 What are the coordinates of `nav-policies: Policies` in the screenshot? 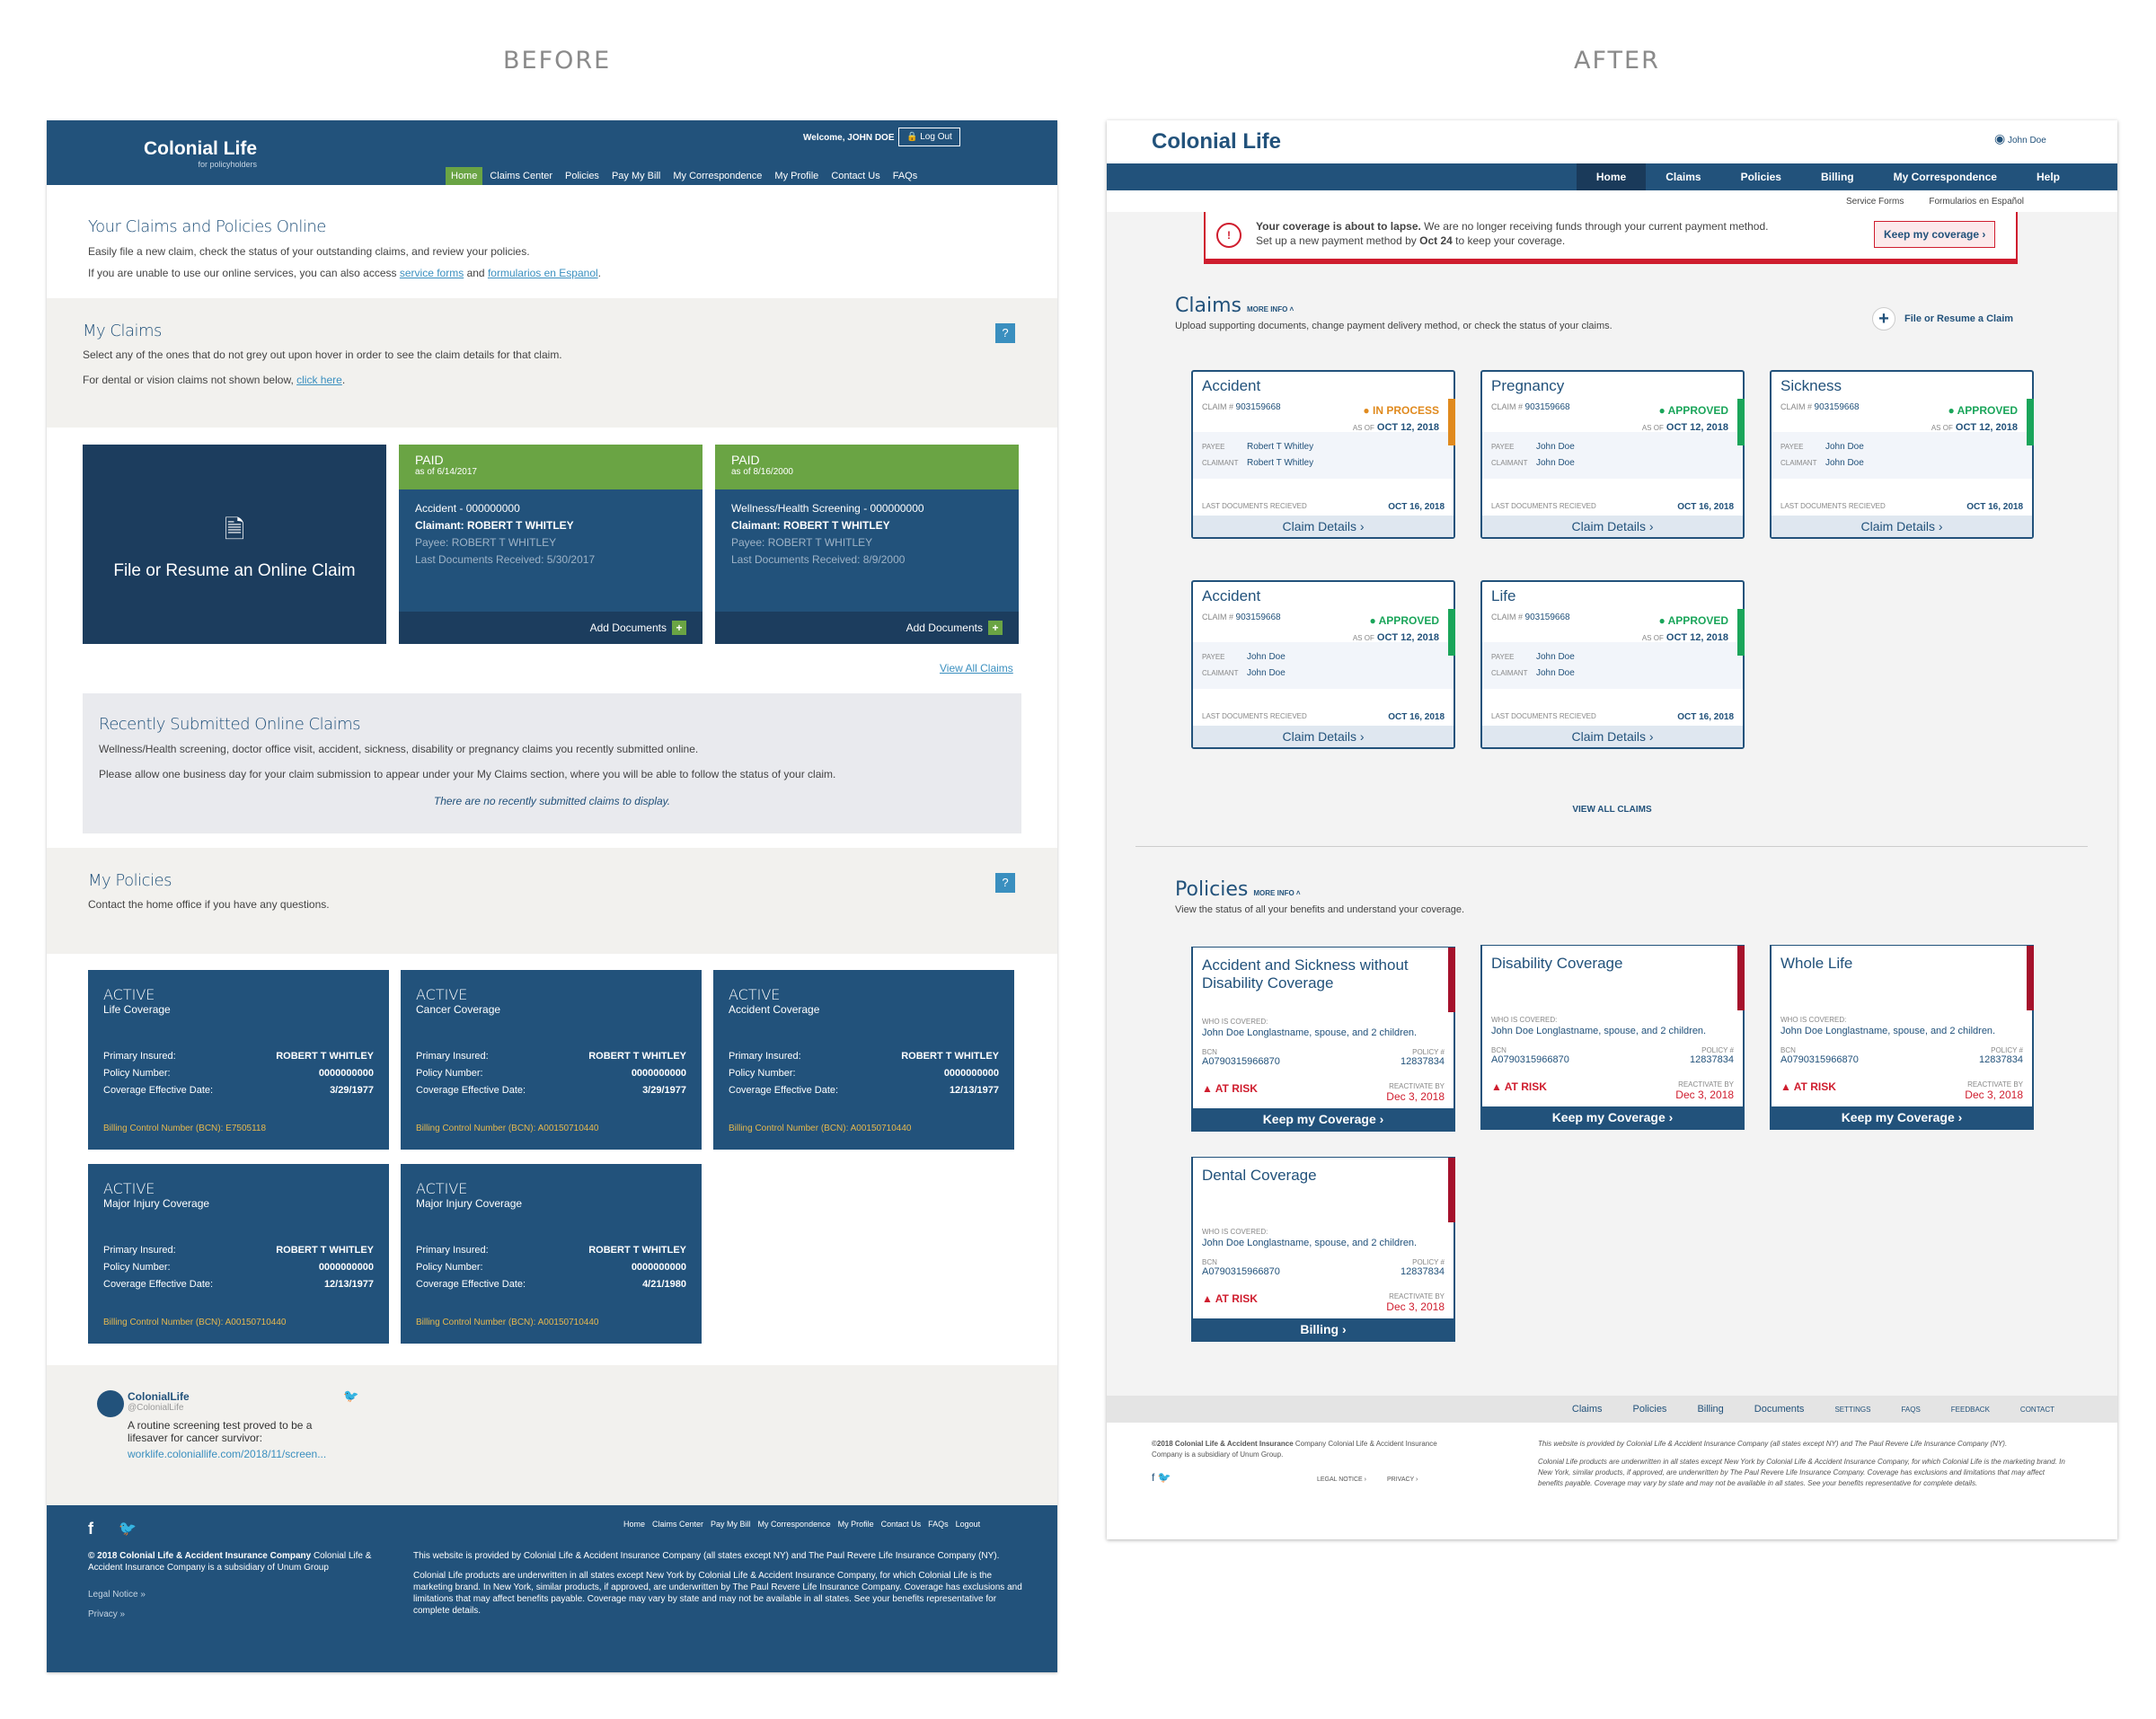 It's located at (1761, 176).